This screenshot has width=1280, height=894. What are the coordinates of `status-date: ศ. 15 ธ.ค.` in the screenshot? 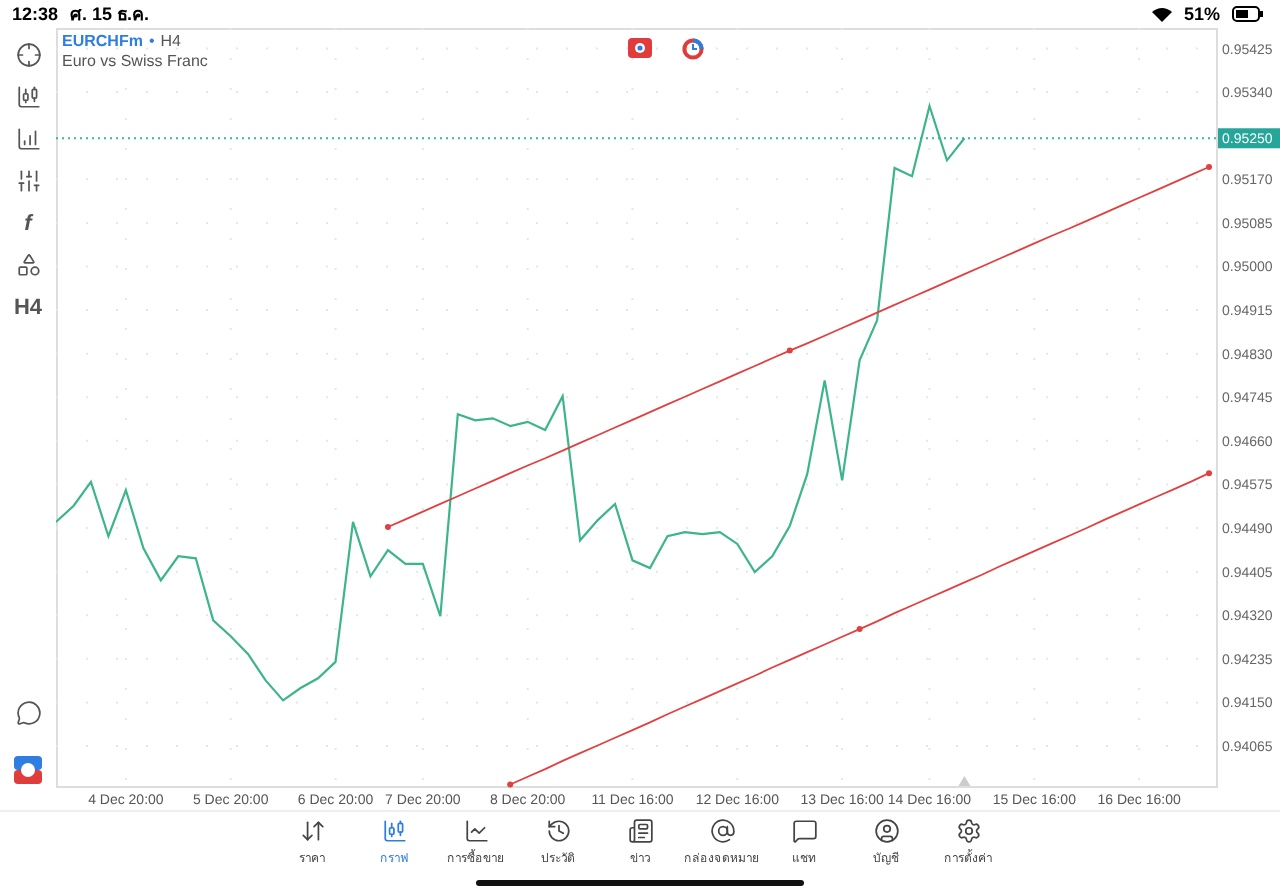 It's located at (110, 15).